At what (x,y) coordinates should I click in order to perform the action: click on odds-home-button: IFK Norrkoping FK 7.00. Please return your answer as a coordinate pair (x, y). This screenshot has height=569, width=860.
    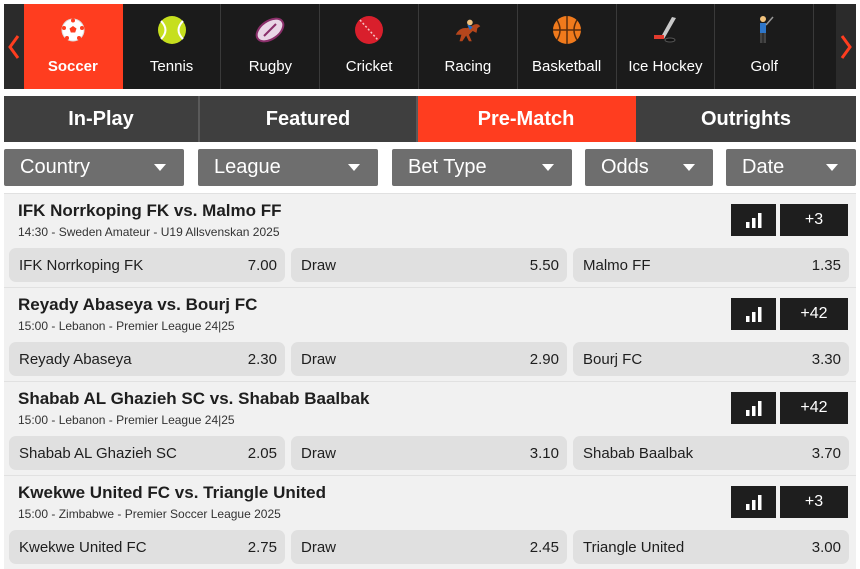
    Looking at the image, I should click on (147, 265).